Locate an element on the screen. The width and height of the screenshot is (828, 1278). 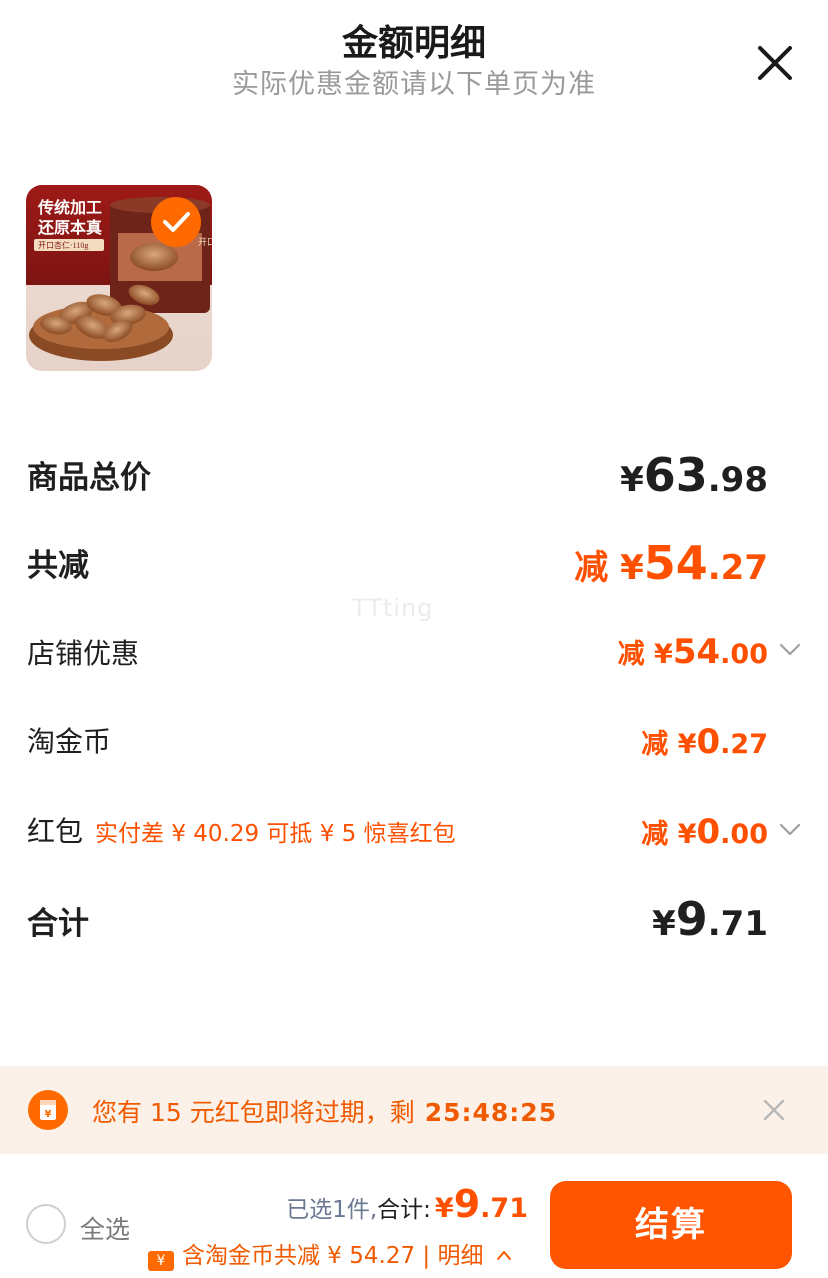
total-label: 合计: is located at coordinates (404, 1210).